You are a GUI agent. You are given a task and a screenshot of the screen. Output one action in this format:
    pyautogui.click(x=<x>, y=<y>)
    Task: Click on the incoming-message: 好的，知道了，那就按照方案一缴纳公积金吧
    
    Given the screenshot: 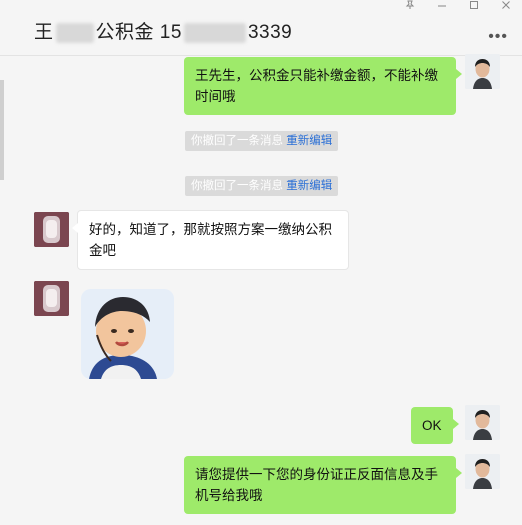 What is the action you would take?
    pyautogui.click(x=210, y=240)
    